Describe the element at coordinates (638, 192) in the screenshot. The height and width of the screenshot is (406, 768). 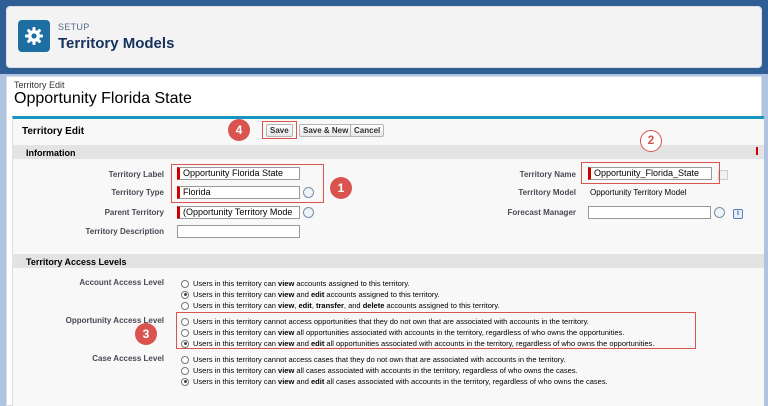
I see `territory-model-value: Opportunity Territory Model` at that location.